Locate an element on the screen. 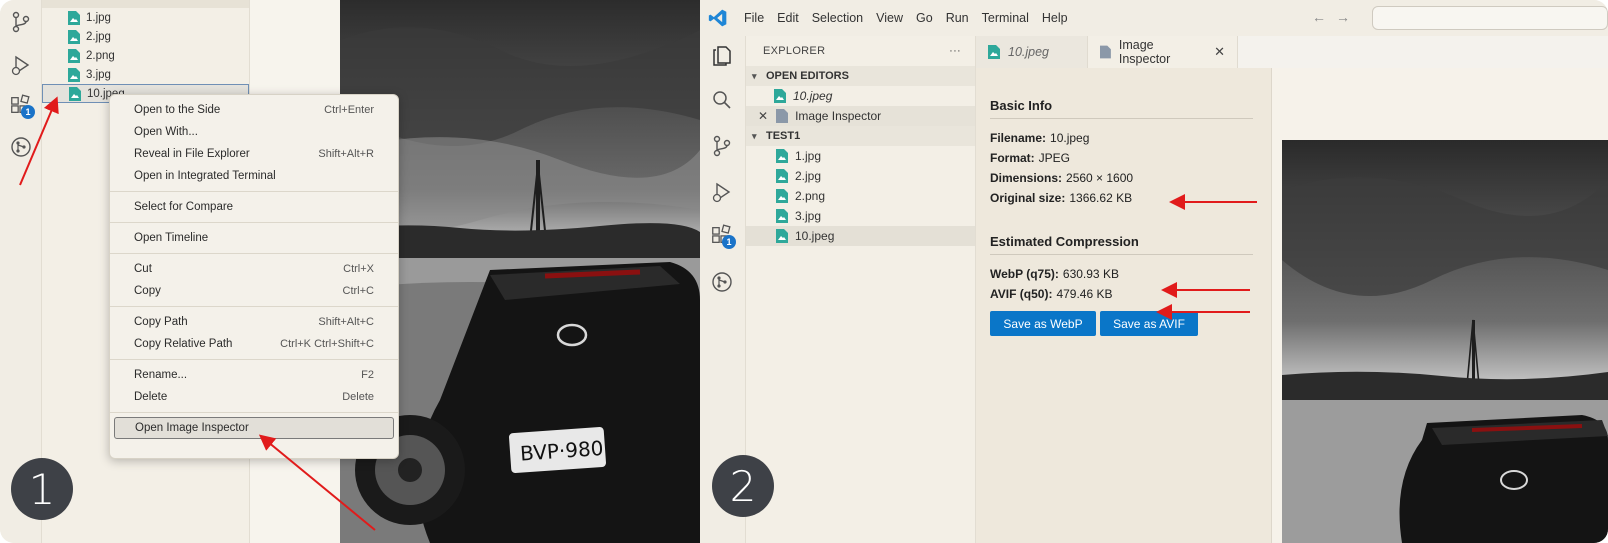 The image size is (1608, 543). extensions-badge: 1 is located at coordinates (28, 112).